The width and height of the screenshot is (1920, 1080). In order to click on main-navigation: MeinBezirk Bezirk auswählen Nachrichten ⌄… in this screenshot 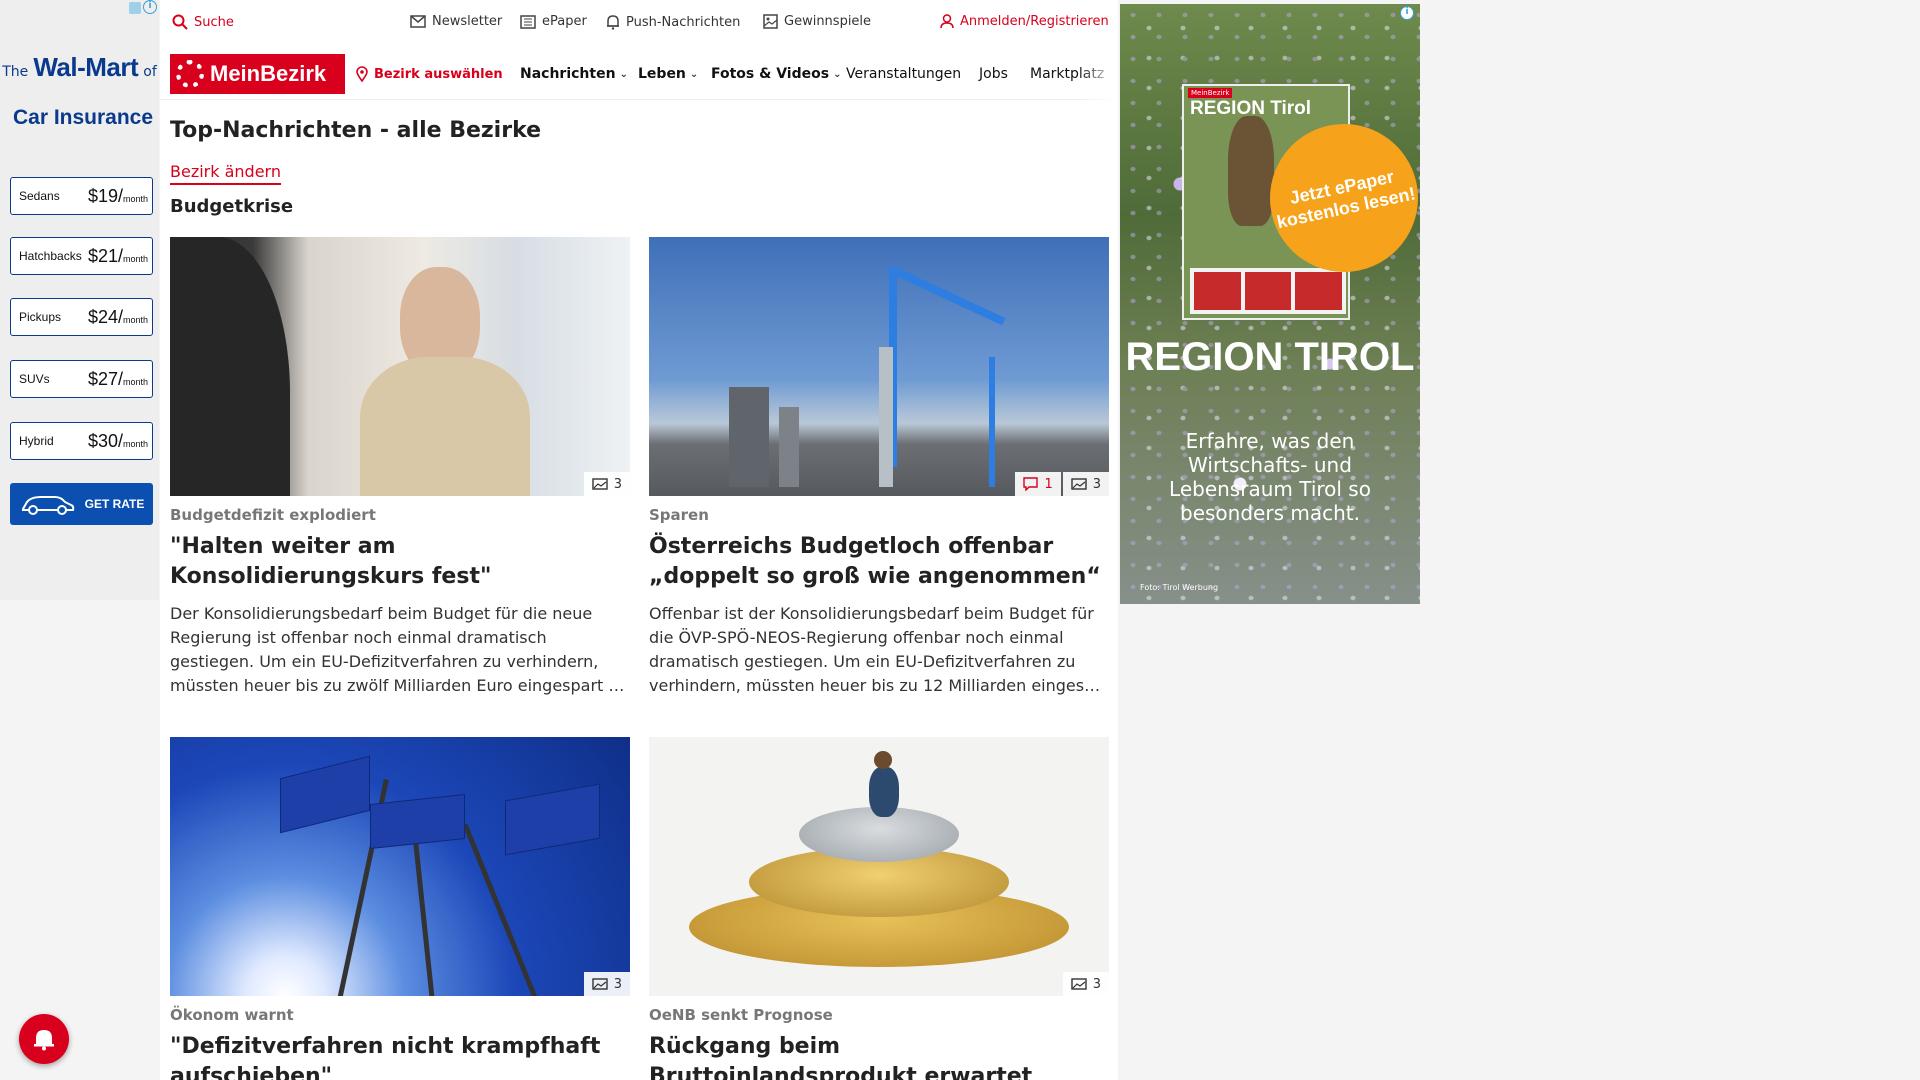, I will do `click(639, 75)`.